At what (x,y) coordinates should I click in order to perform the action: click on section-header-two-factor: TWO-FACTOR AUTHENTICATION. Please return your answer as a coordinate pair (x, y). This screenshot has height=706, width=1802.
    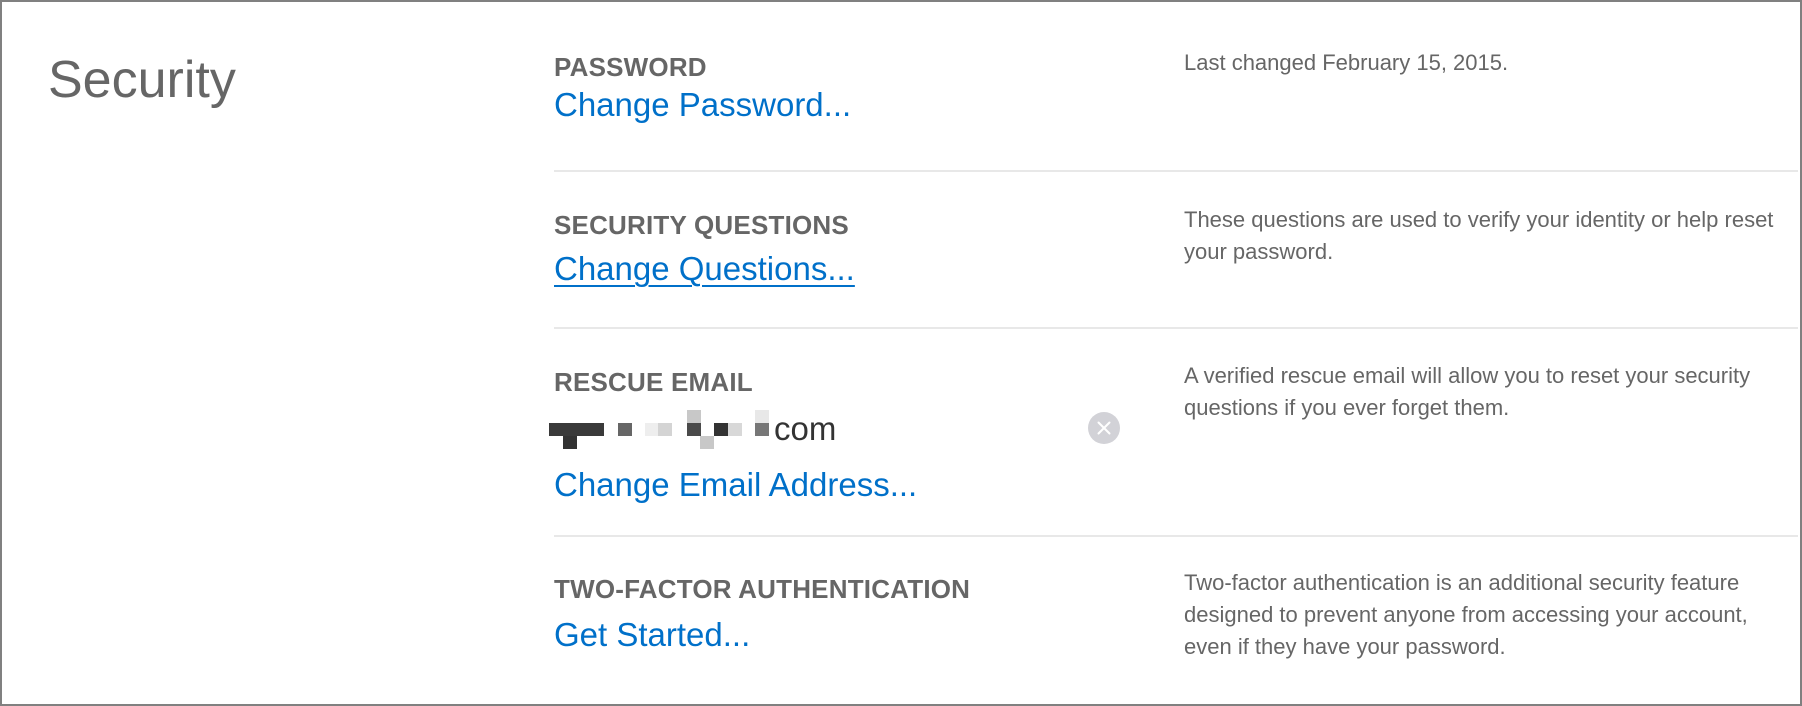
    Looking at the image, I should click on (762, 589).